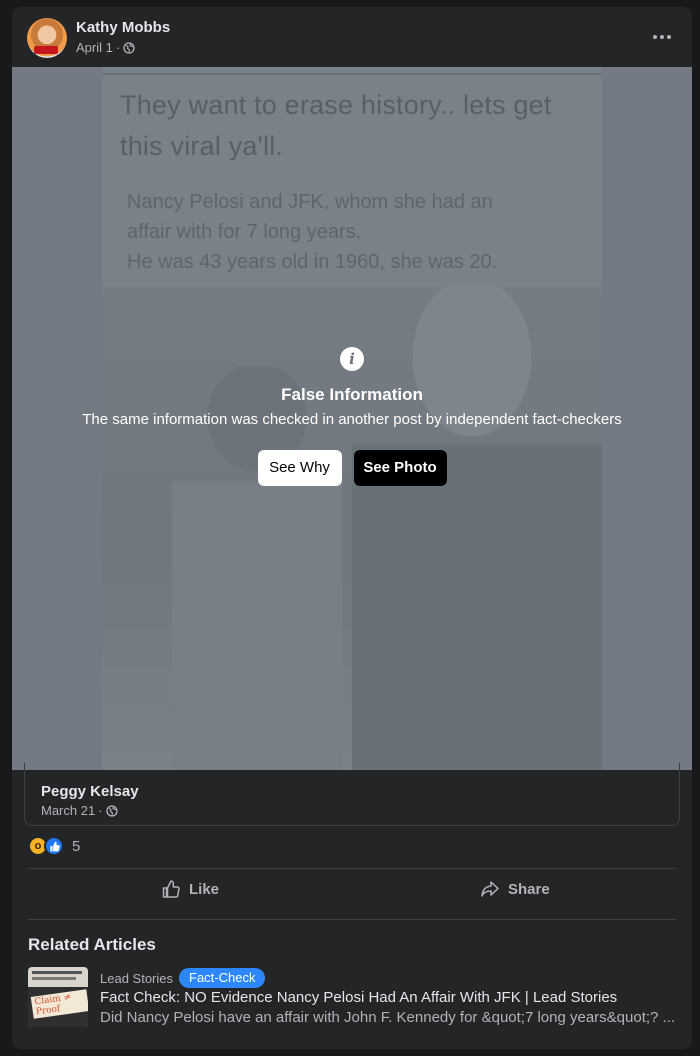  What do you see at coordinates (352, 794) in the screenshot?
I see `shared-from-box: Peggy Kelsay March 21 ·` at bounding box center [352, 794].